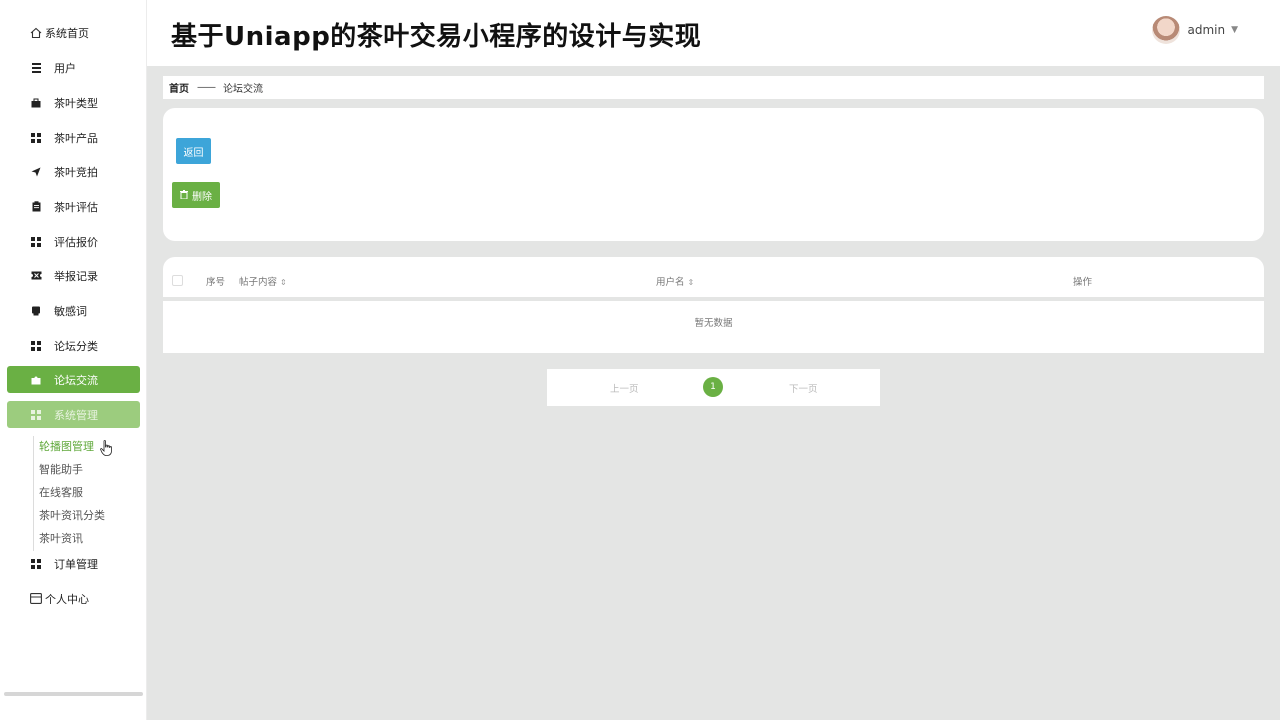  I want to click on sidebar-scrollbar, so click(73, 694).